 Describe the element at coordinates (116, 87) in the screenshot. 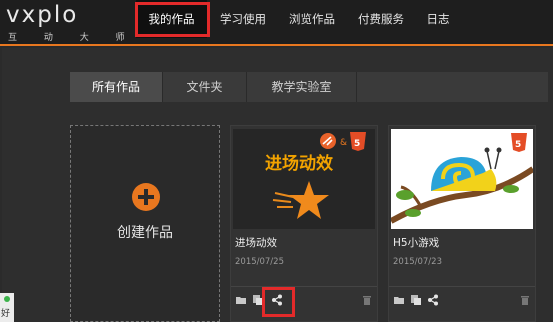

I see `tab-all-works: 所有作品` at that location.